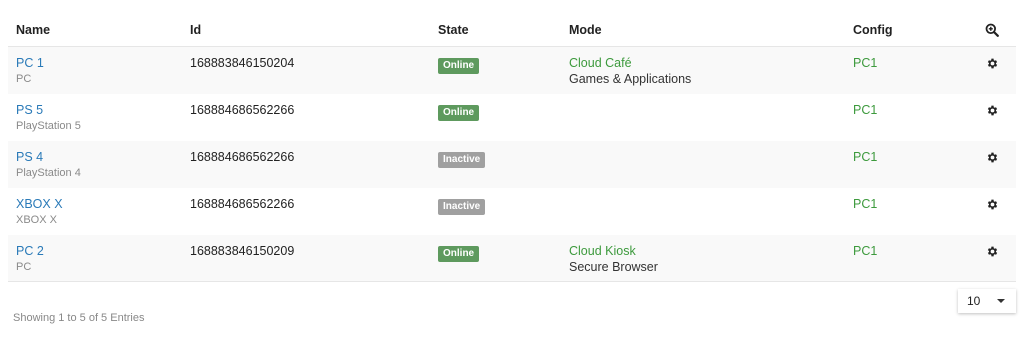 The width and height of the screenshot is (1024, 340). What do you see at coordinates (242, 63) in the screenshot?
I see `device-id: 168883846150204` at bounding box center [242, 63].